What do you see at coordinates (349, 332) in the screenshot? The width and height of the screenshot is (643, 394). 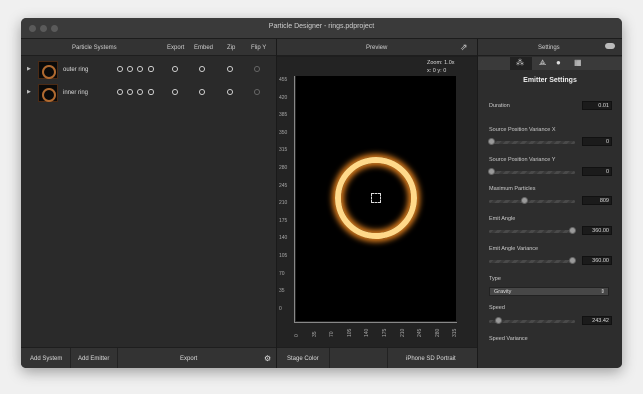 I see `x-tick-label: 105` at bounding box center [349, 332].